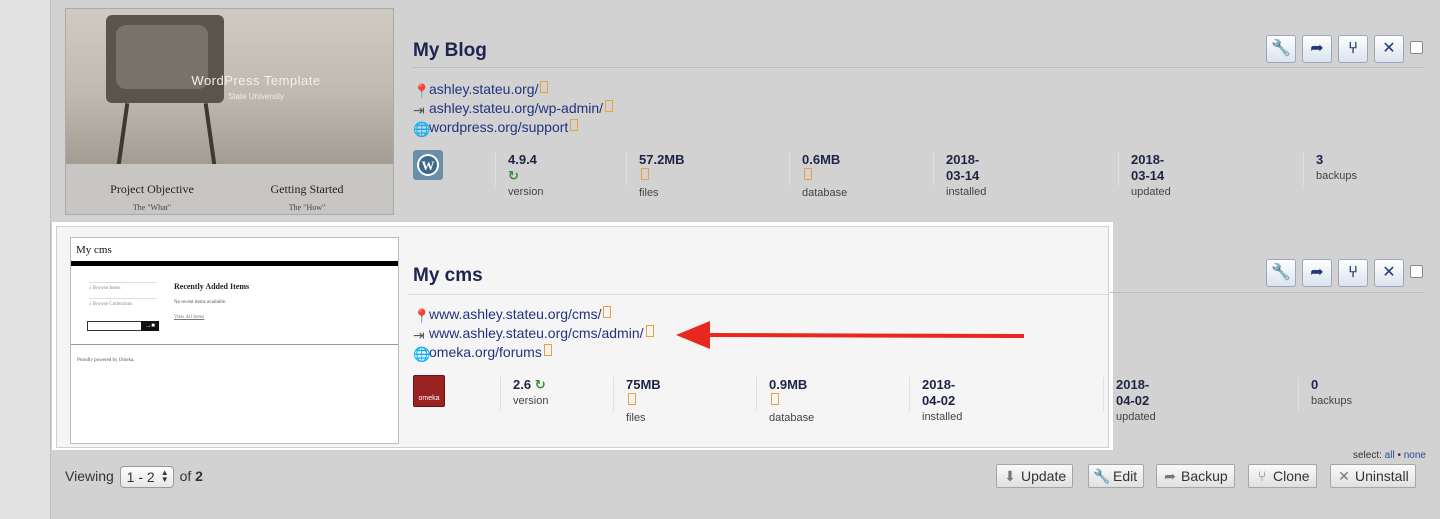 Image resolution: width=1440 pixels, height=519 pixels. What do you see at coordinates (1325, 394) in the screenshot?
I see `stat-backups: 0 backups` at bounding box center [1325, 394].